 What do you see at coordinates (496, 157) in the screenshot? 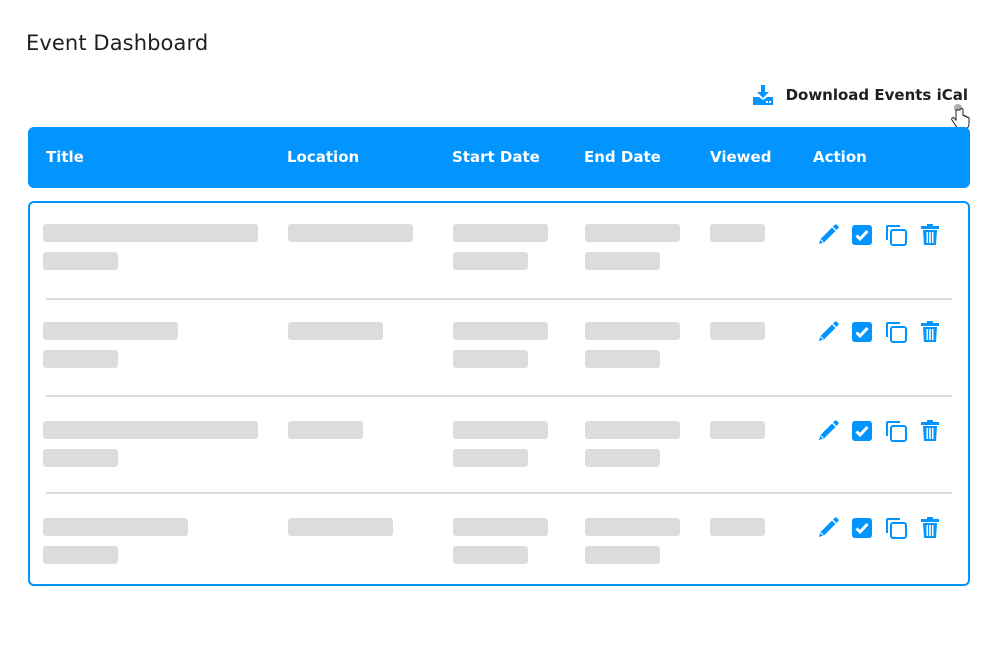
I see `column-header-start-date: Start Date` at bounding box center [496, 157].